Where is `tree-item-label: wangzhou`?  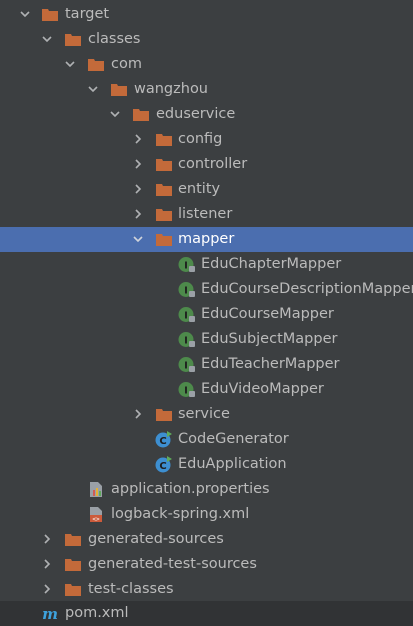
tree-item-label: wangzhou is located at coordinates (171, 89).